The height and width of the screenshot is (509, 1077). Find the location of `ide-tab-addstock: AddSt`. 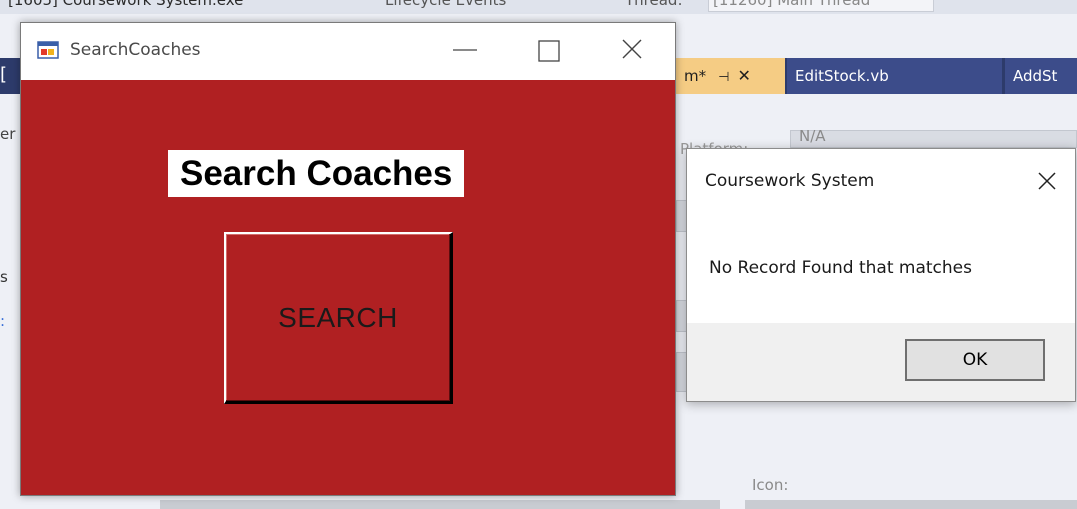

ide-tab-addstock: AddSt is located at coordinates (1041, 76).